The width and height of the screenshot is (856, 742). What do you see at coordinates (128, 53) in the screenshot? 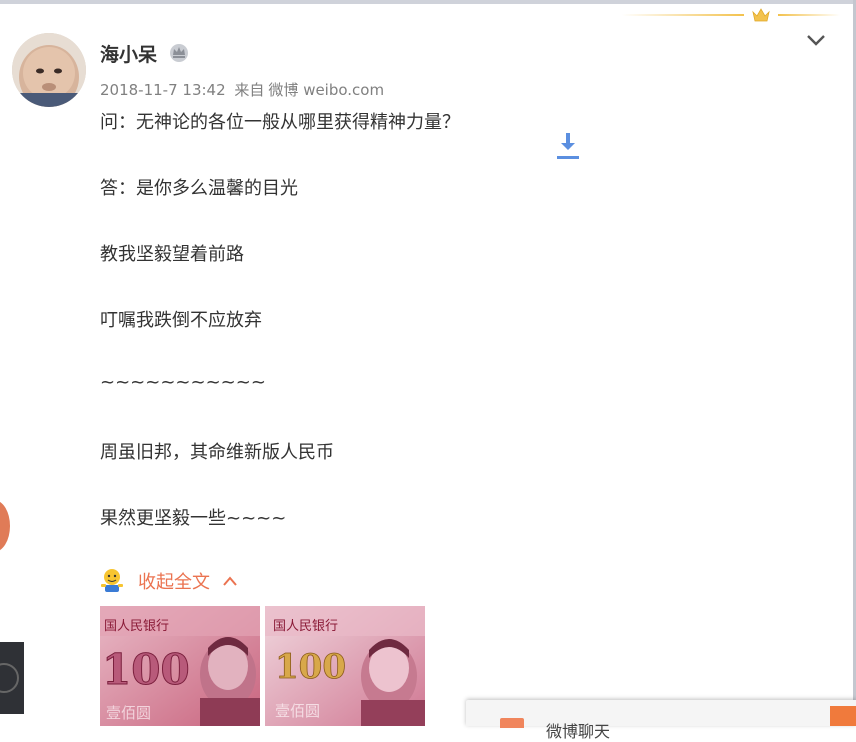
I see `author-name: 海小呆` at bounding box center [128, 53].